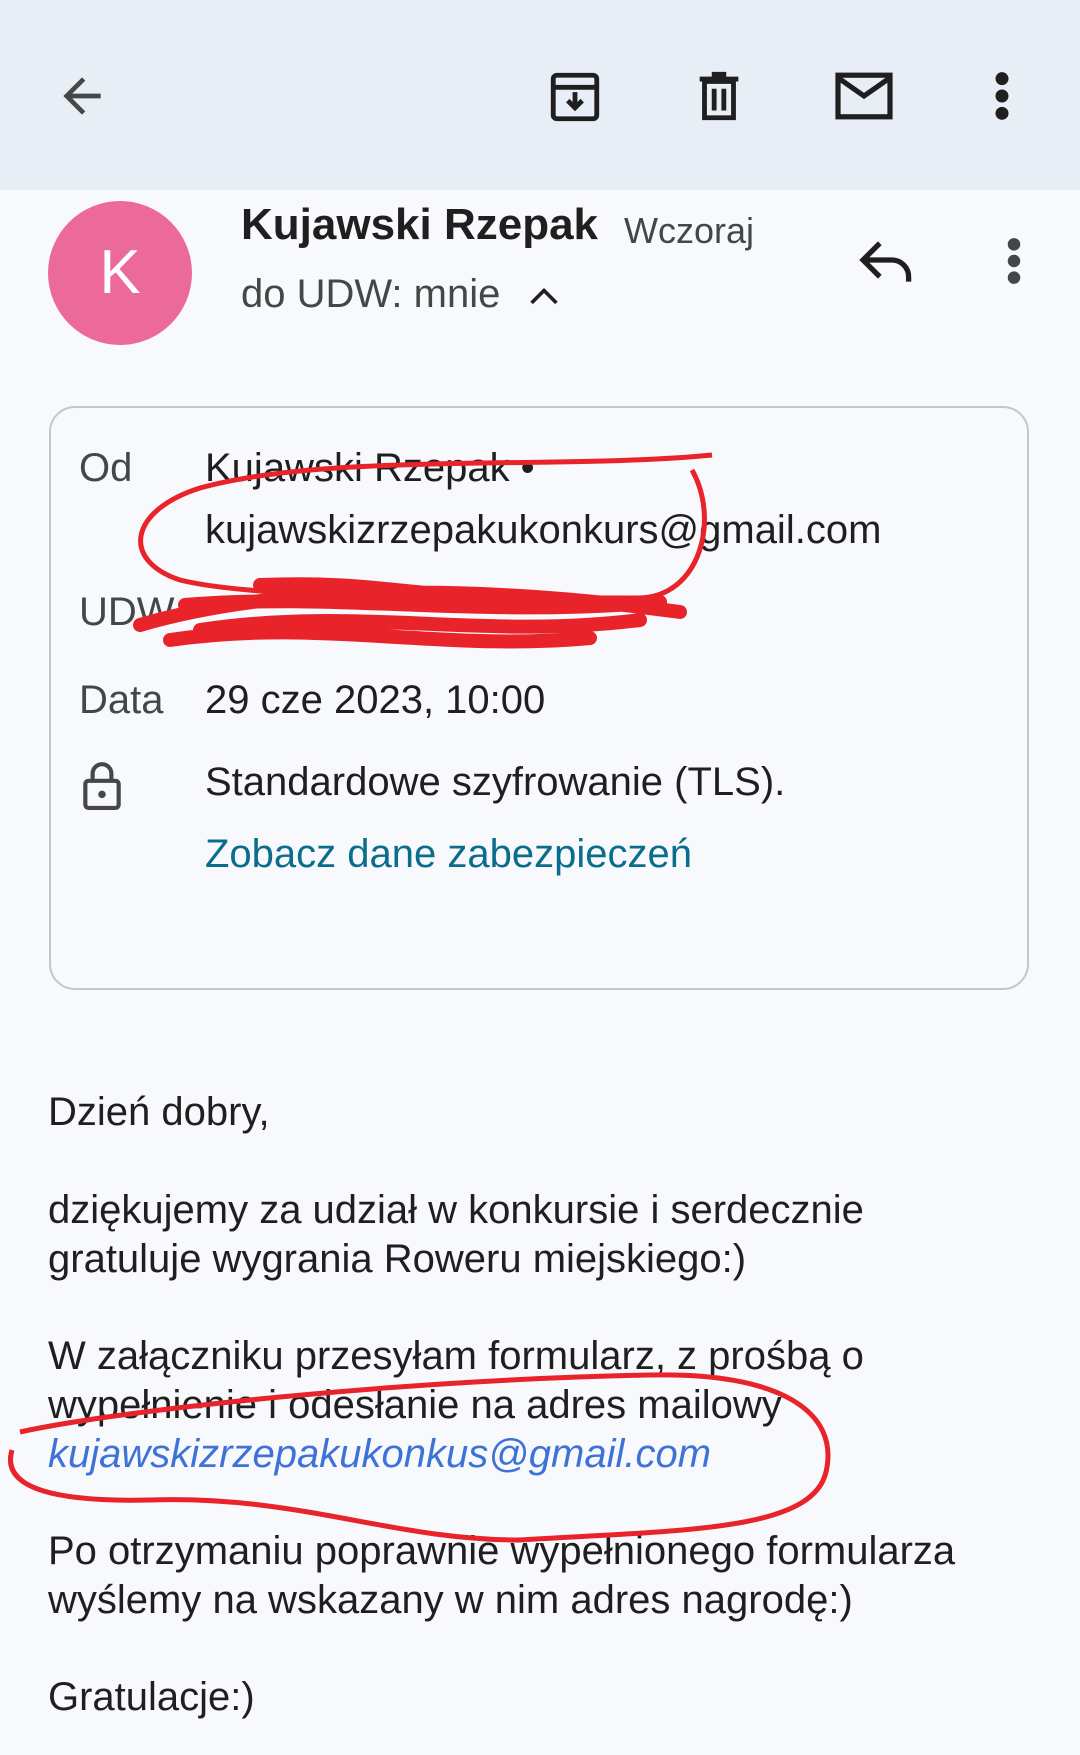 This screenshot has width=1080, height=1755. Describe the element at coordinates (575, 97) in the screenshot. I see `archive-icon` at that location.